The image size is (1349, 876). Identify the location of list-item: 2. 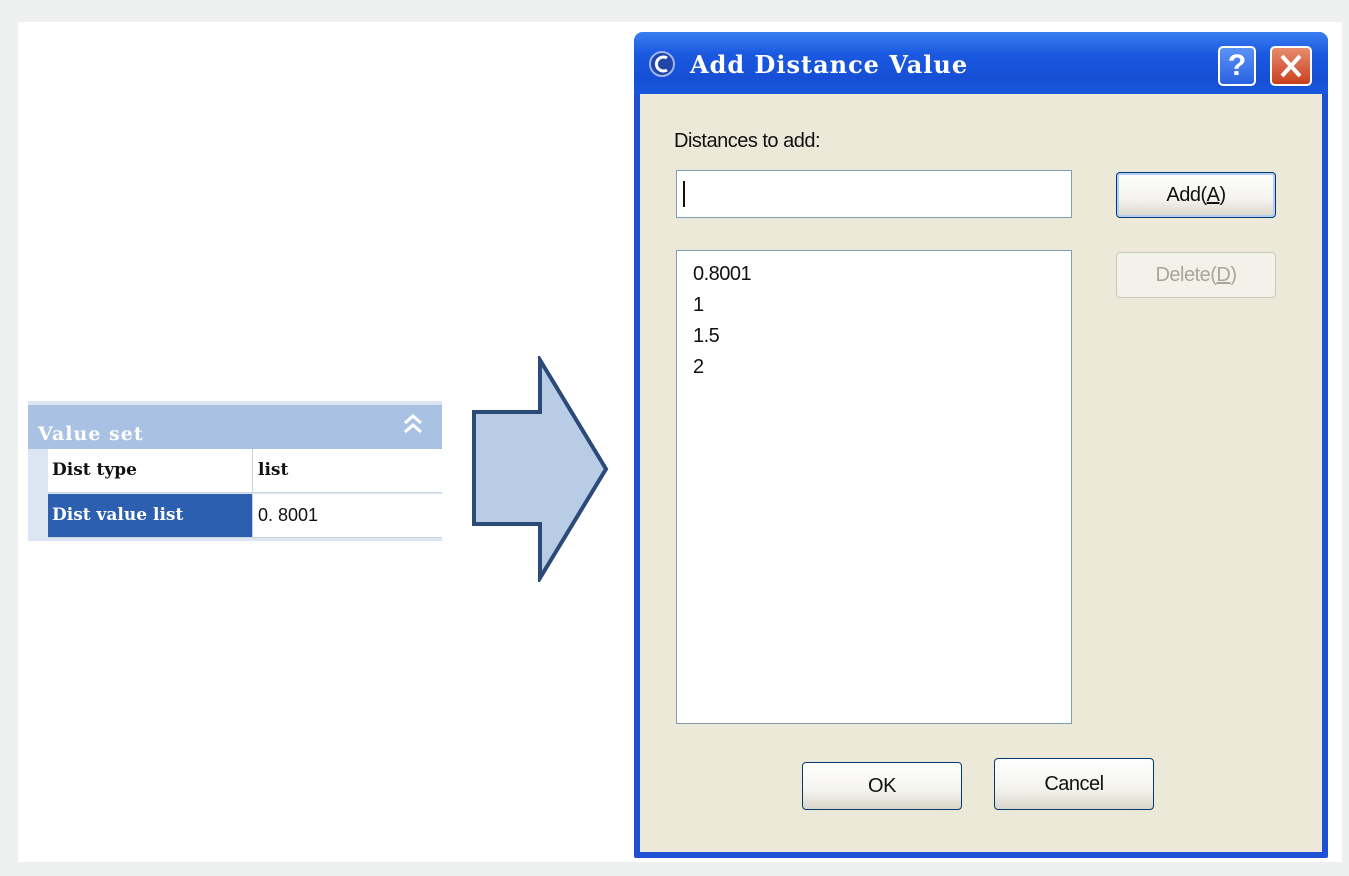
(874, 367).